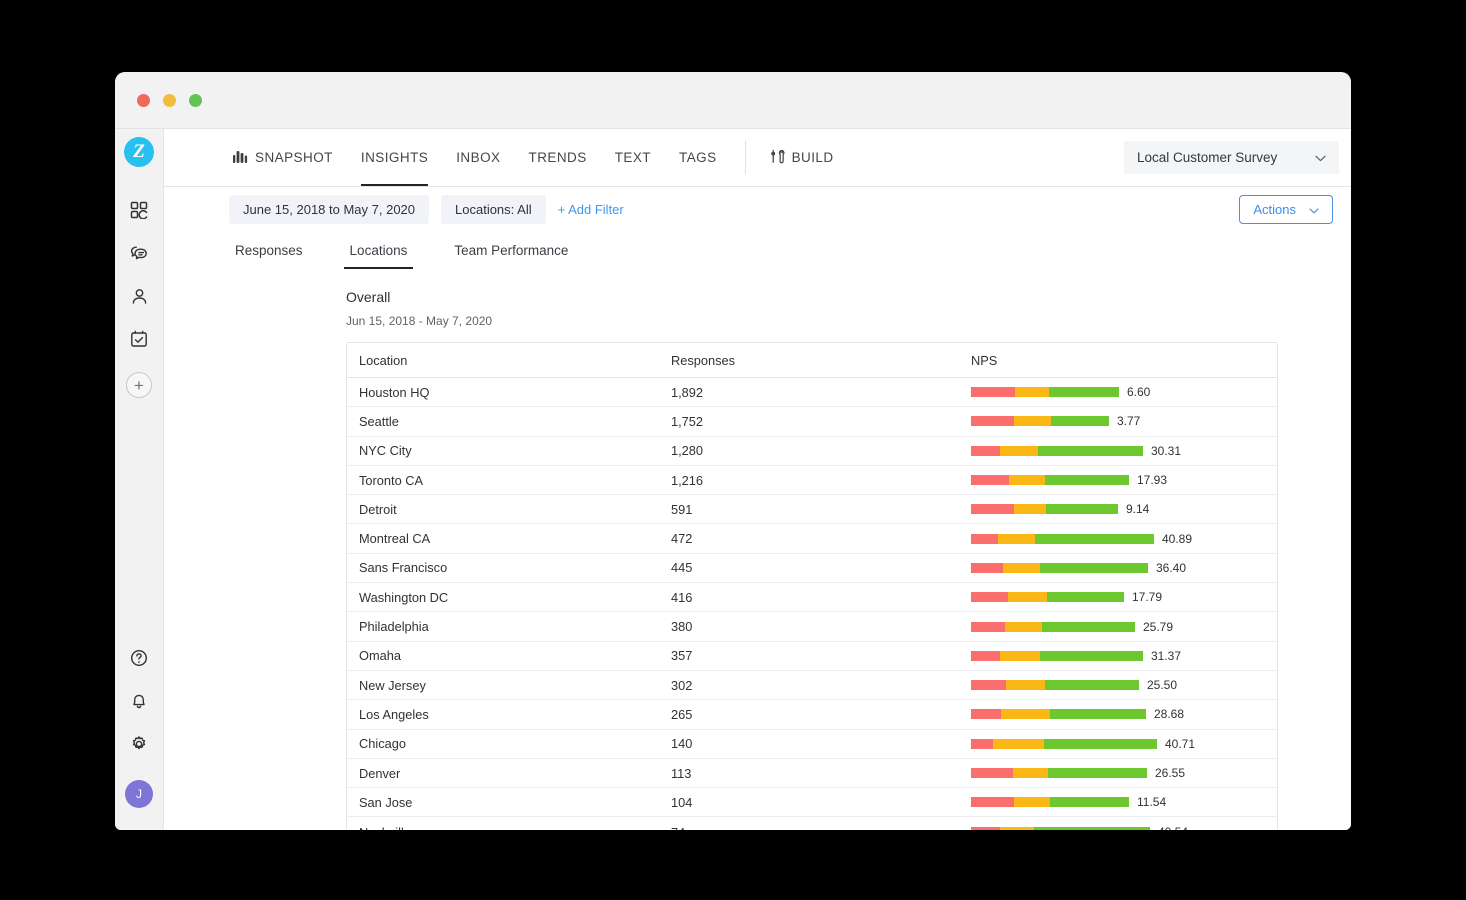  What do you see at coordinates (1147, 597) in the screenshot?
I see `nps-value: 17.79` at bounding box center [1147, 597].